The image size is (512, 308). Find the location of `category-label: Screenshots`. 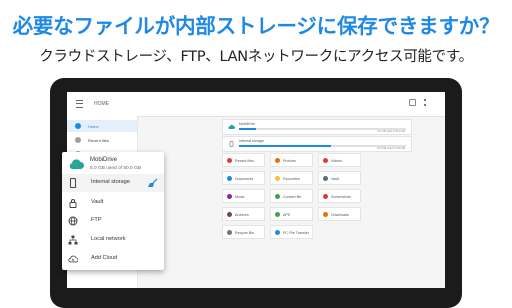

category-label: Screenshots is located at coordinates (341, 196).